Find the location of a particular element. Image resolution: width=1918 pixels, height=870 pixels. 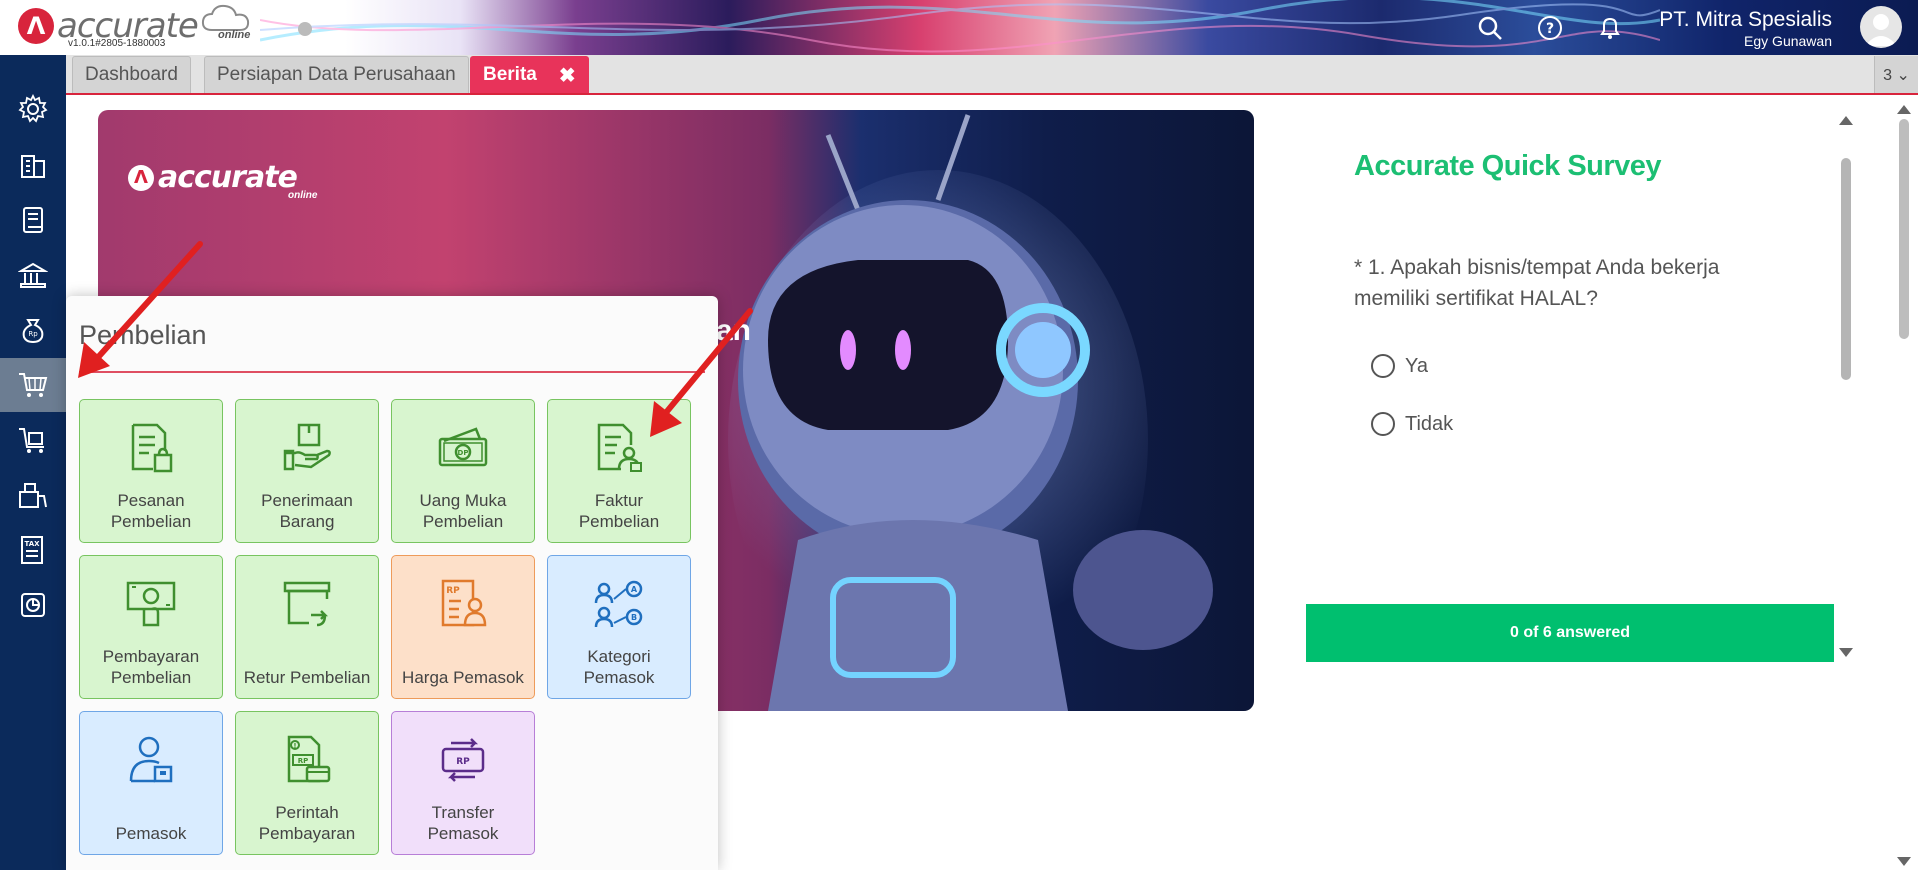

avatar is located at coordinates (1881, 27).